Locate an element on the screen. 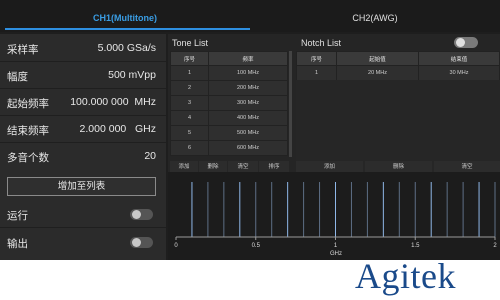  tone-frequency-cell: 500 MHz is located at coordinates (248, 133).